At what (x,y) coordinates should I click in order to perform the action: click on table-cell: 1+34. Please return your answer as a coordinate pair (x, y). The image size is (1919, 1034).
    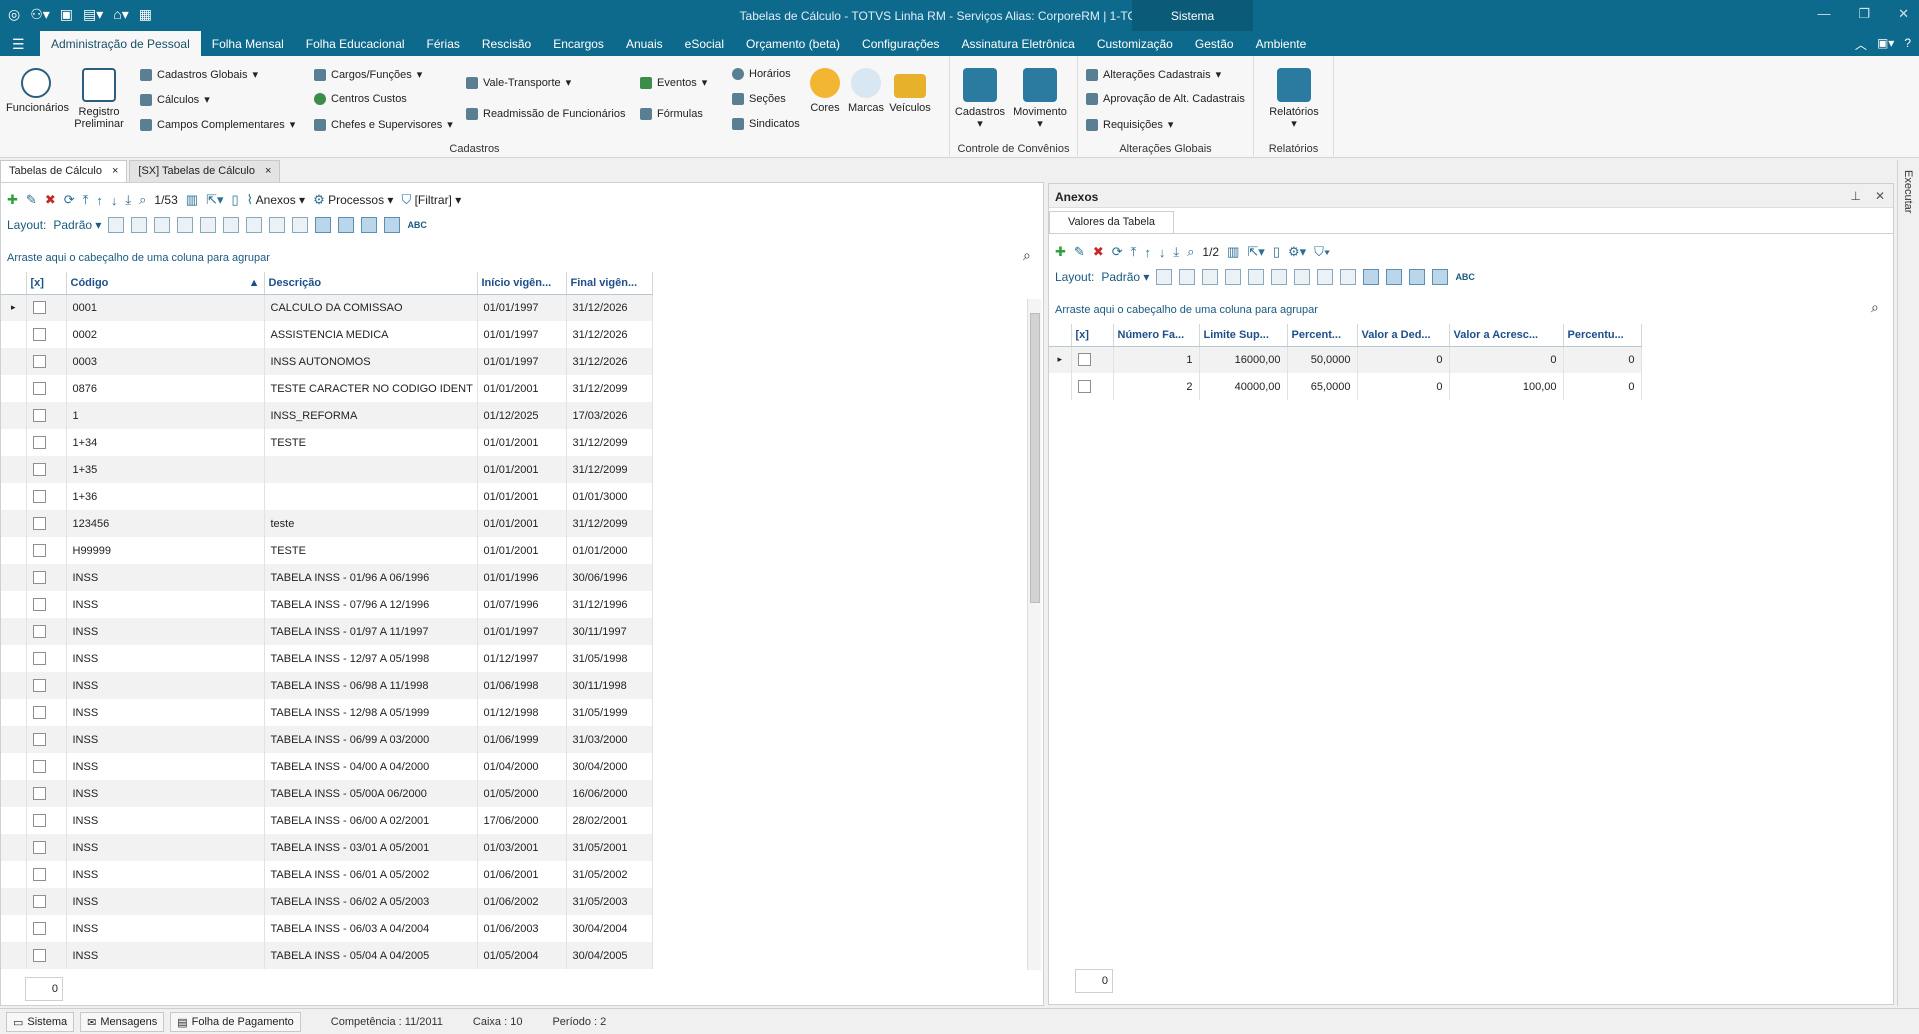
    Looking at the image, I should click on (165, 442).